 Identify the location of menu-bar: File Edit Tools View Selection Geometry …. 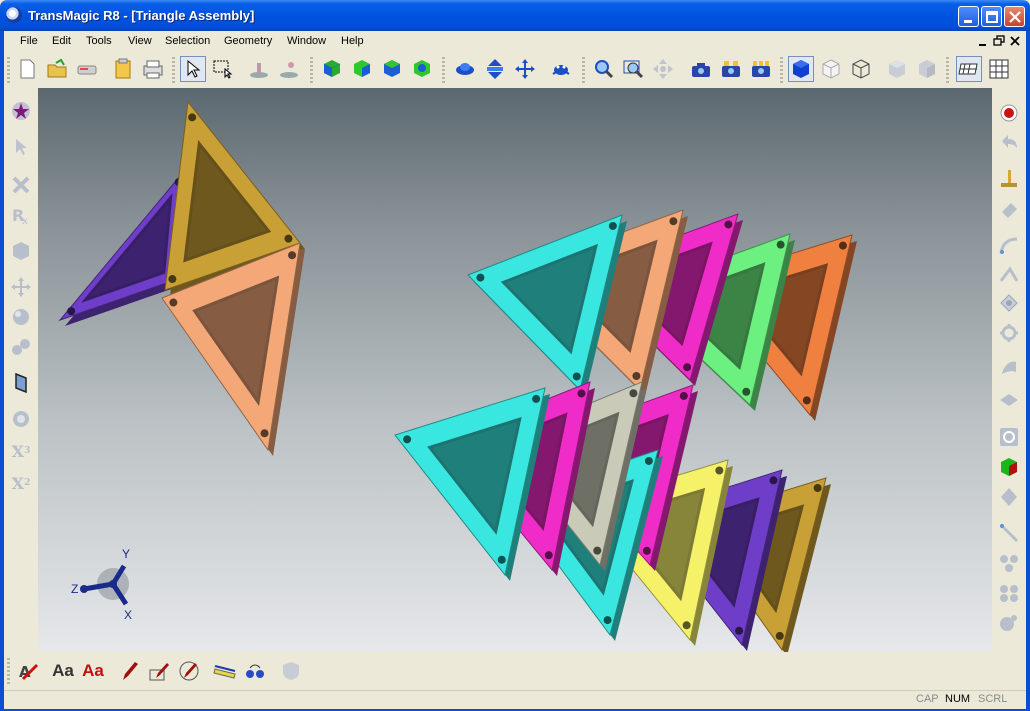
(515, 42).